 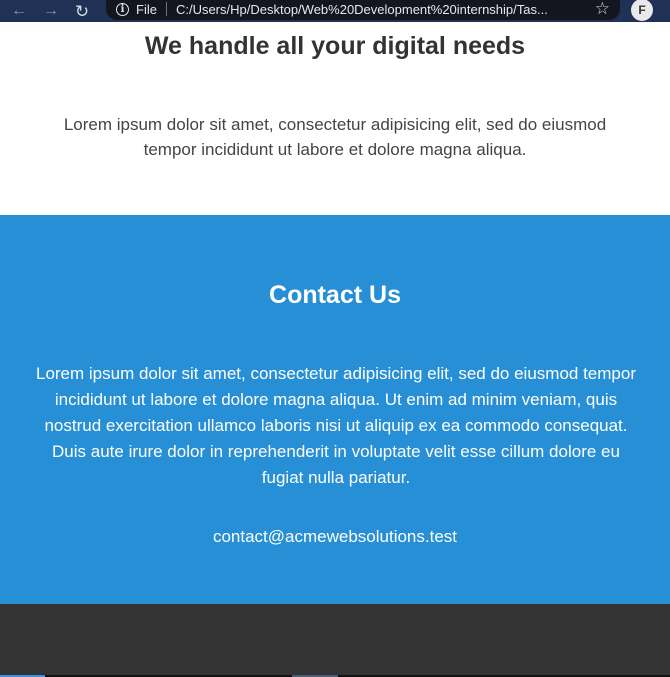 I want to click on reload-icon: ↻, so click(x=82, y=11).